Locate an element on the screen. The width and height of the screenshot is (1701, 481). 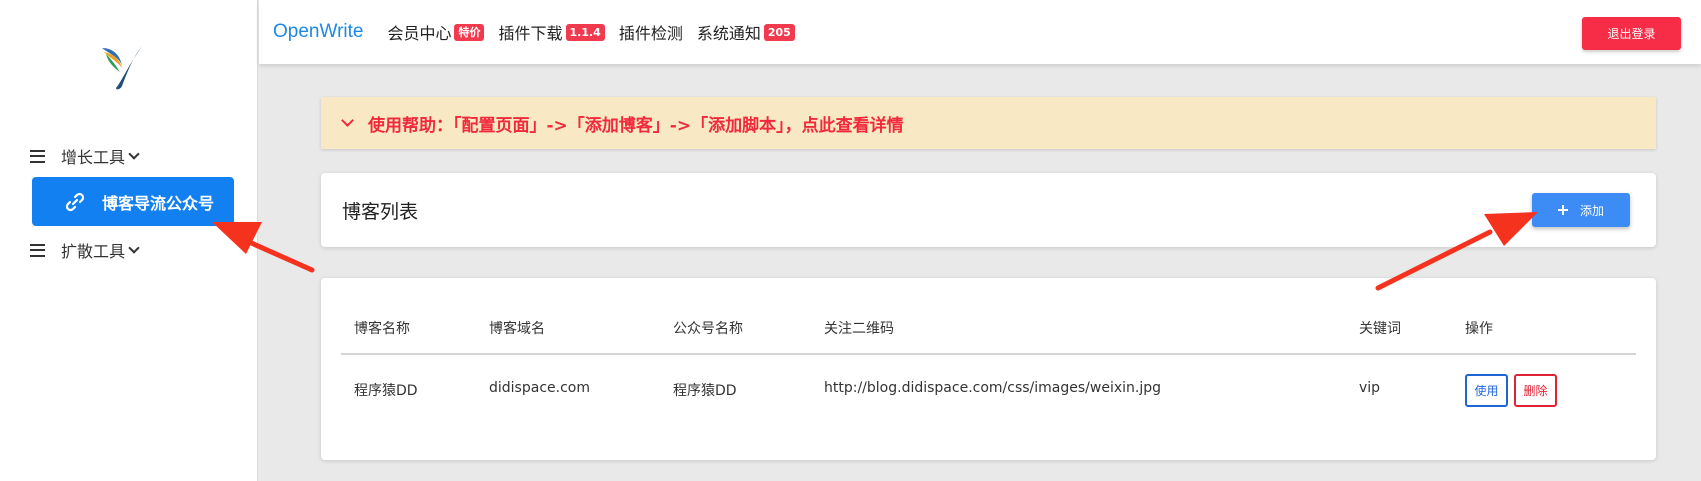
add-button-label: 添加 is located at coordinates (1591, 210).